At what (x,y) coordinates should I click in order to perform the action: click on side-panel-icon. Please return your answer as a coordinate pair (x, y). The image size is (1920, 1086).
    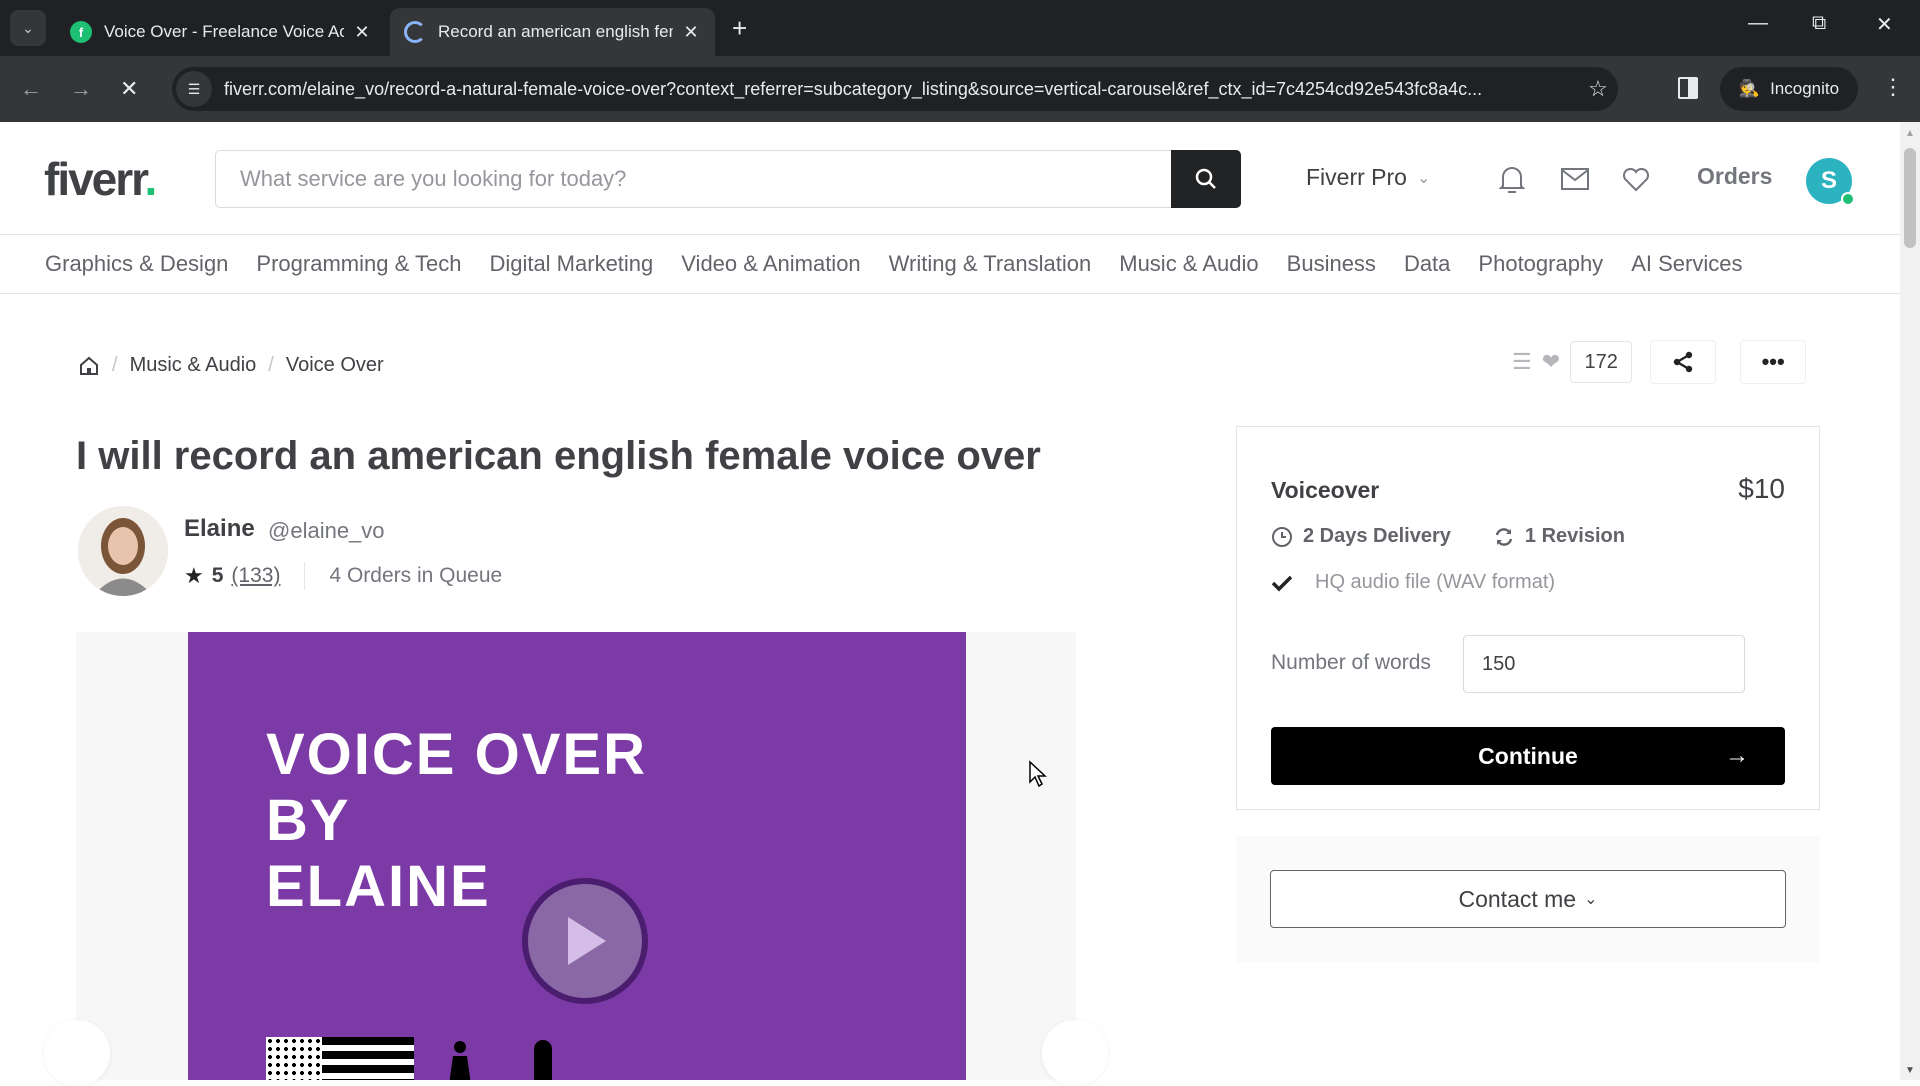
    Looking at the image, I should click on (1688, 88).